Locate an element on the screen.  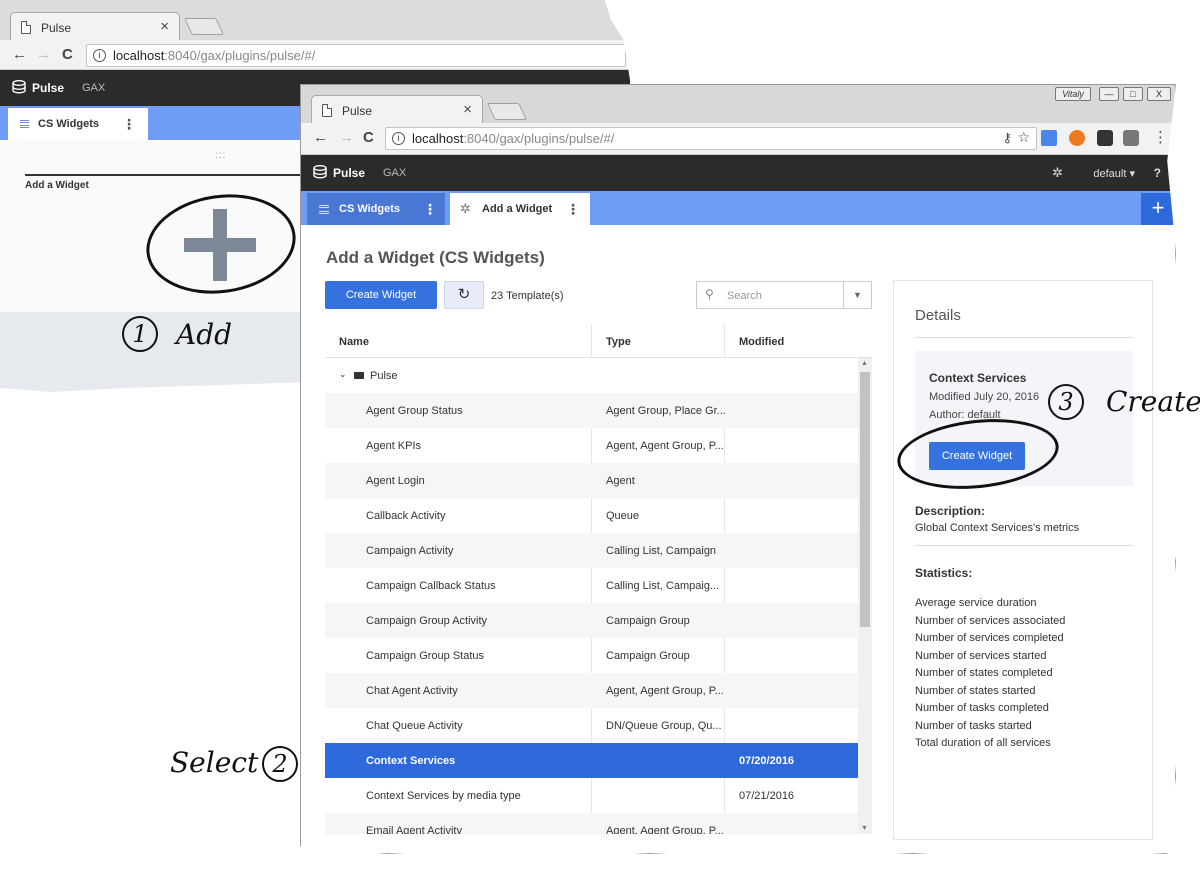
cell-name: Campaign Callback Status is located at coordinates (431, 586).